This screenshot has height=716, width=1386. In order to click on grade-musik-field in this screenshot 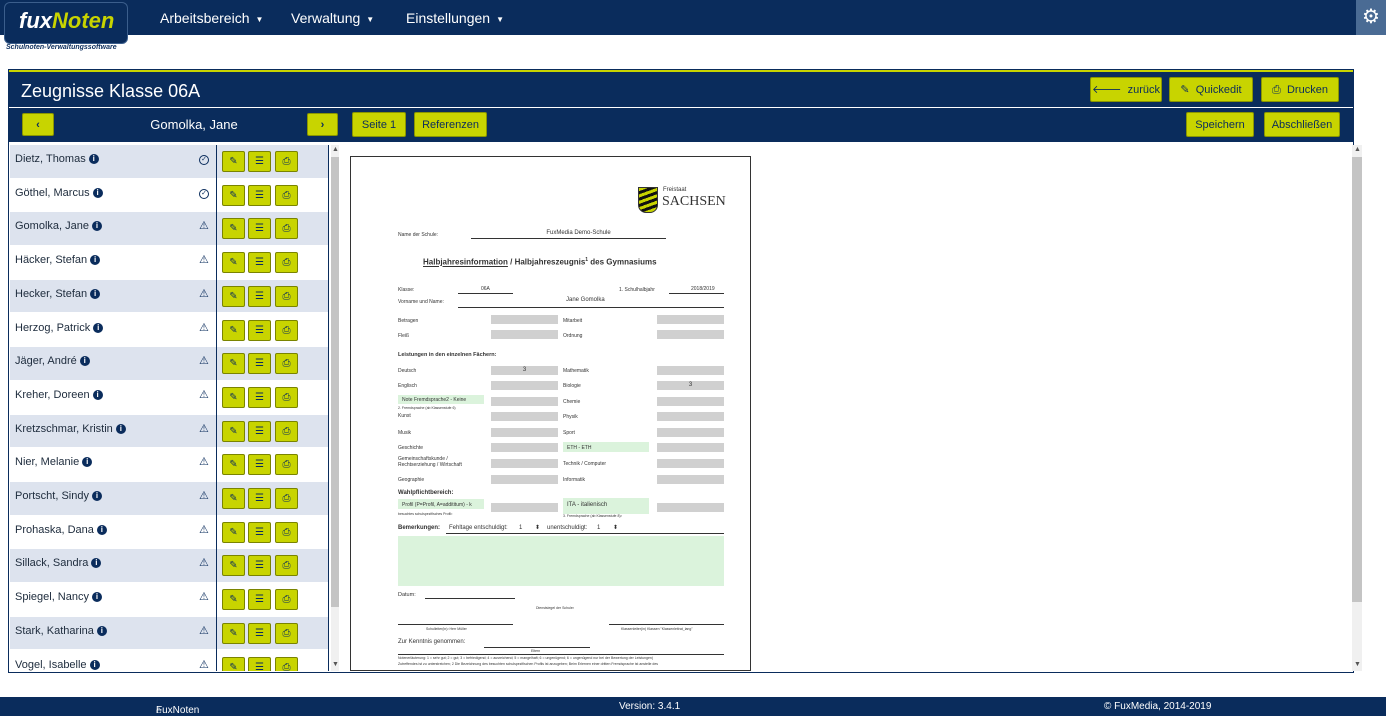, I will do `click(524, 432)`.